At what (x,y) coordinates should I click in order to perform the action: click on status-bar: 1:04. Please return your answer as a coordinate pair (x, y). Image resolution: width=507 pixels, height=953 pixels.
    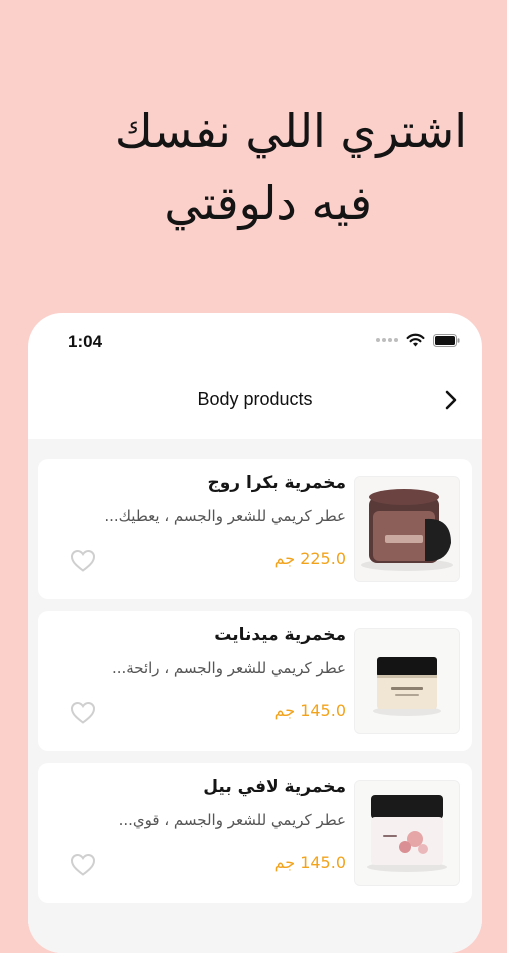
    Looking at the image, I should click on (255, 342).